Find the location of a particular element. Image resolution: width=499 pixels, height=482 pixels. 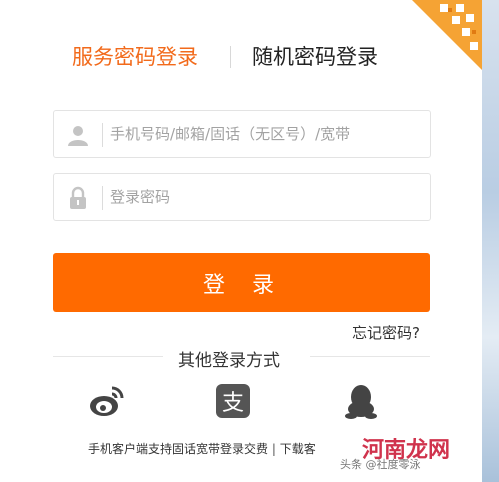

divider-line-right is located at coordinates (370, 356).